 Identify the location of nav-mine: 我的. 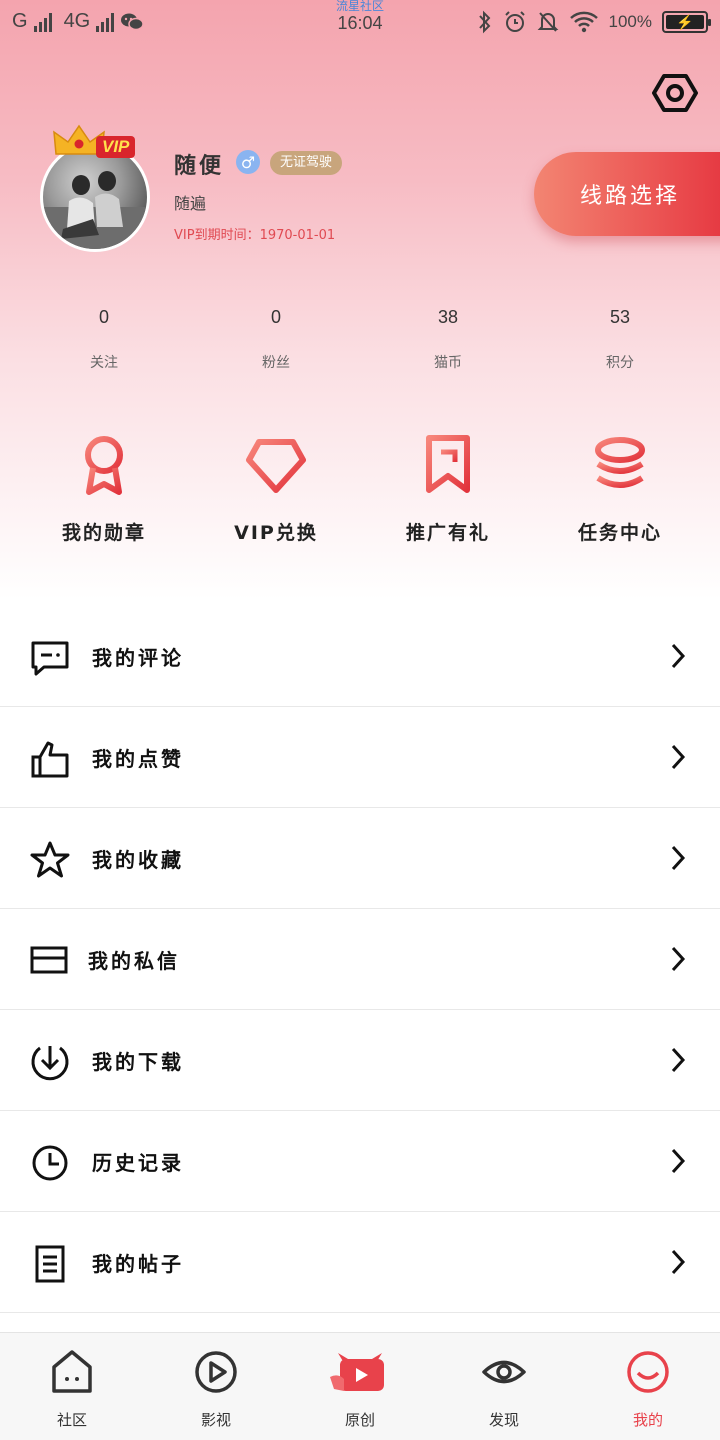
(648, 1386).